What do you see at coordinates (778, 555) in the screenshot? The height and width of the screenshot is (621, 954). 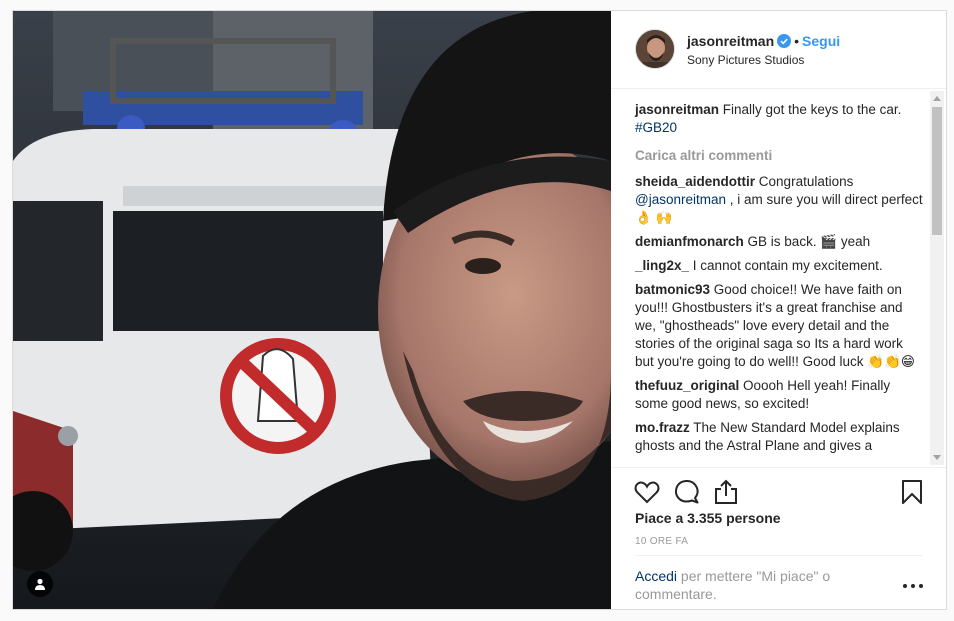 I see `divider` at bounding box center [778, 555].